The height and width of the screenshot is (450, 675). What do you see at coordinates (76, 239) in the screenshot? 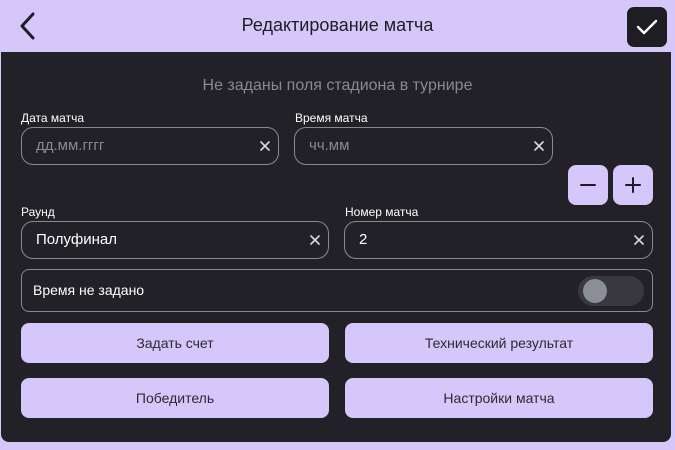
I see `round-value: Полуфинал` at bounding box center [76, 239].